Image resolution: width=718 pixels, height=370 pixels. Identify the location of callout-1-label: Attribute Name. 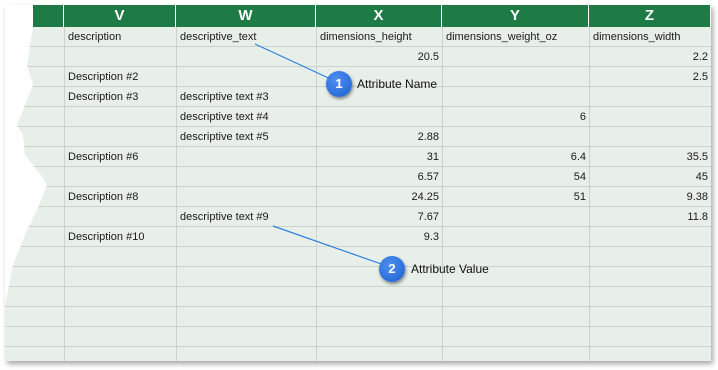
(397, 84).